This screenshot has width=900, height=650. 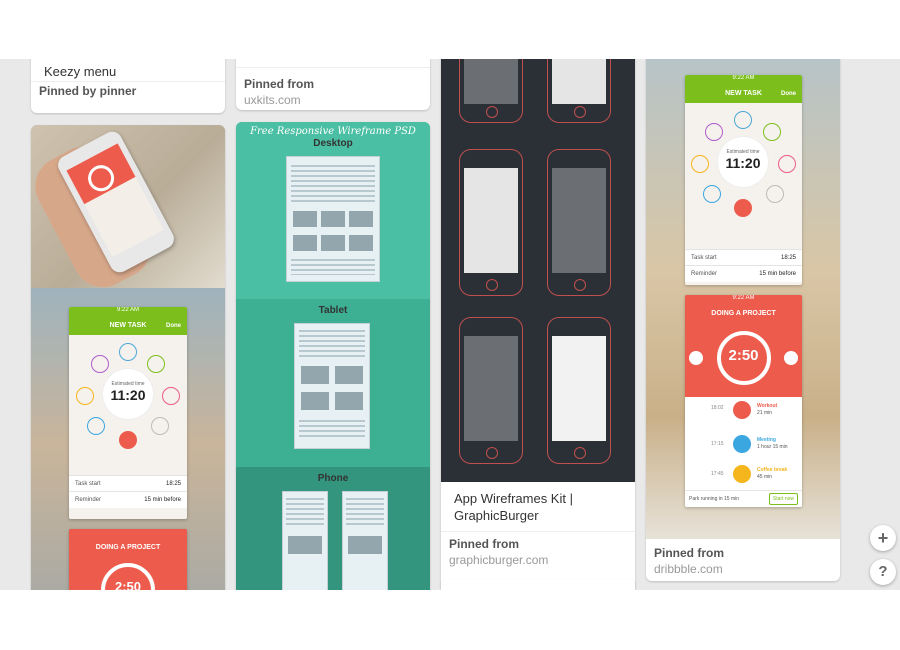 What do you see at coordinates (499, 552) in the screenshot?
I see `pin-credit: Pinned from graphicburger.com` at bounding box center [499, 552].